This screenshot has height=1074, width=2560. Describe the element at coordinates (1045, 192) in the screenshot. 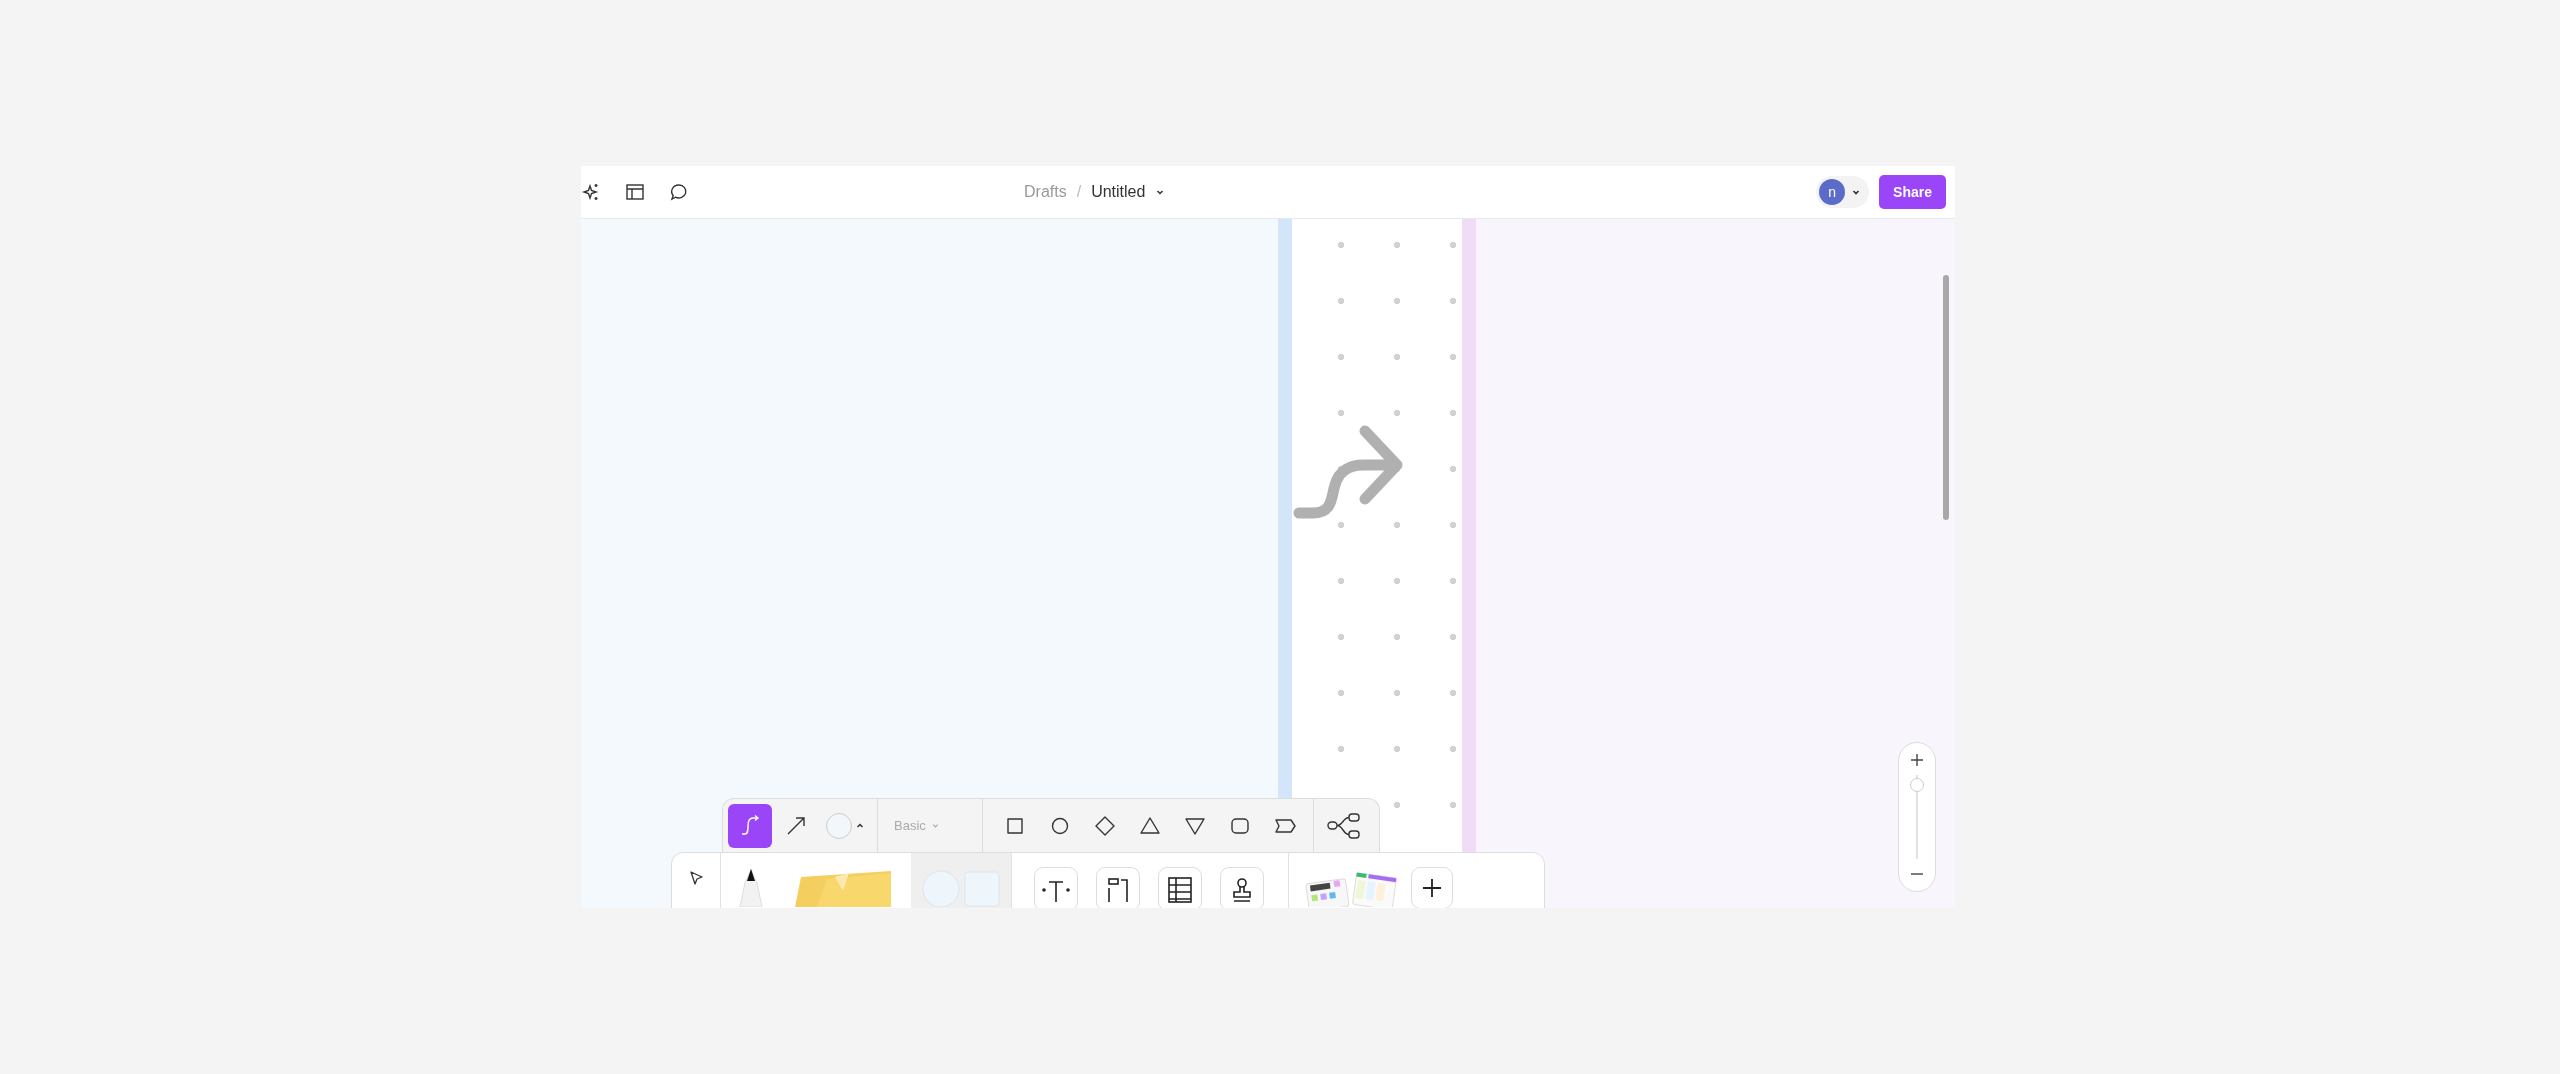

I see `breadcrumb-link: Drafts` at that location.